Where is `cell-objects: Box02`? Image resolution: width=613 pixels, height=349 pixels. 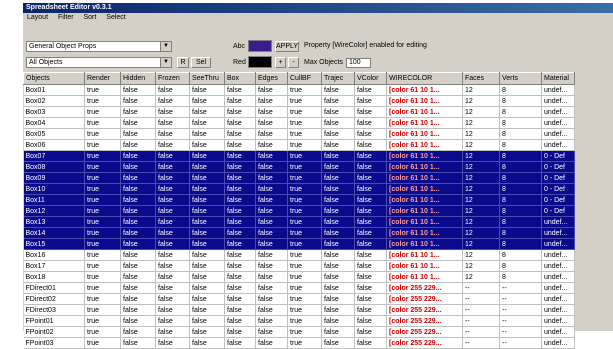 cell-objects: Box02 is located at coordinates (54, 101).